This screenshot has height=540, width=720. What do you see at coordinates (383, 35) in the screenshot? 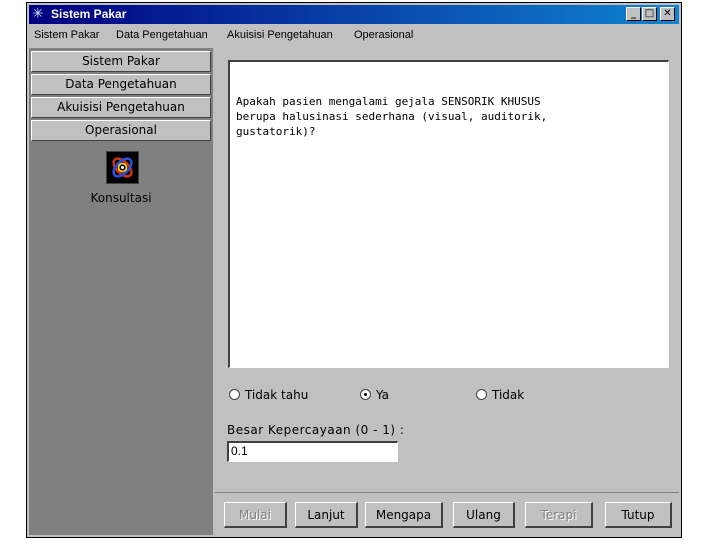
I see `menu-operasional: Operasional` at bounding box center [383, 35].